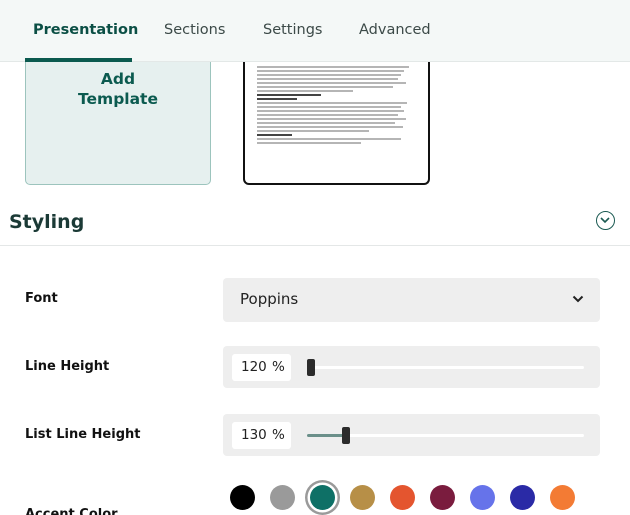 The height and width of the screenshot is (515, 630). What do you see at coordinates (47, 222) in the screenshot?
I see `styling-heading: Styling` at bounding box center [47, 222].